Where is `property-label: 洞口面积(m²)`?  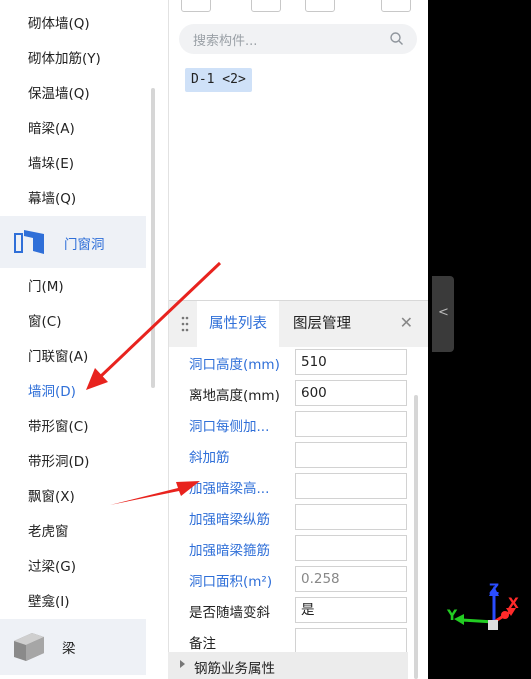 property-label: 洞口面积(m²) is located at coordinates (242, 580).